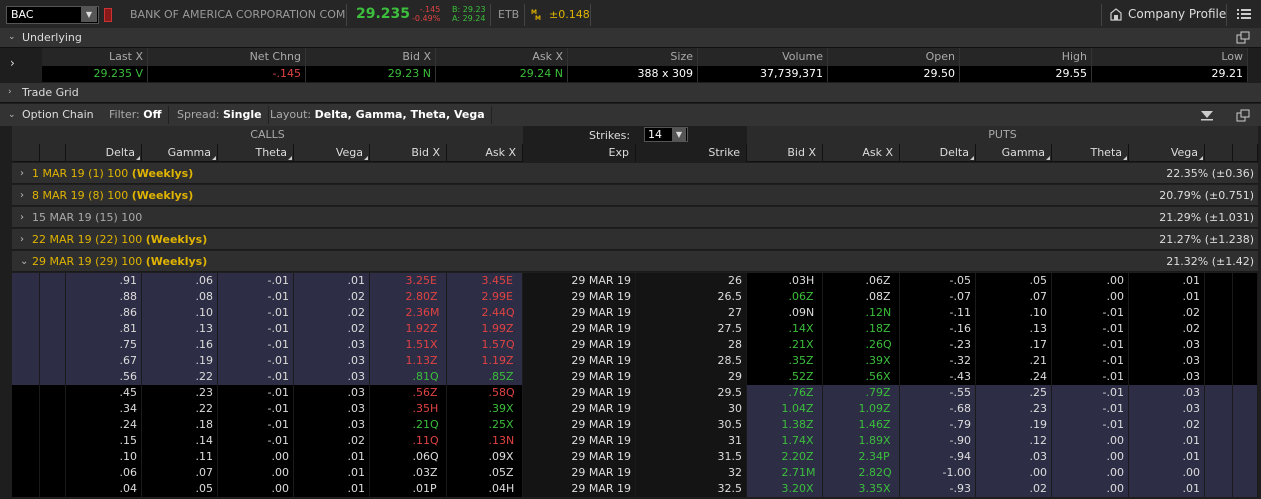 The width and height of the screenshot is (1261, 499). I want to click on menu-icon, so click(1244, 14).